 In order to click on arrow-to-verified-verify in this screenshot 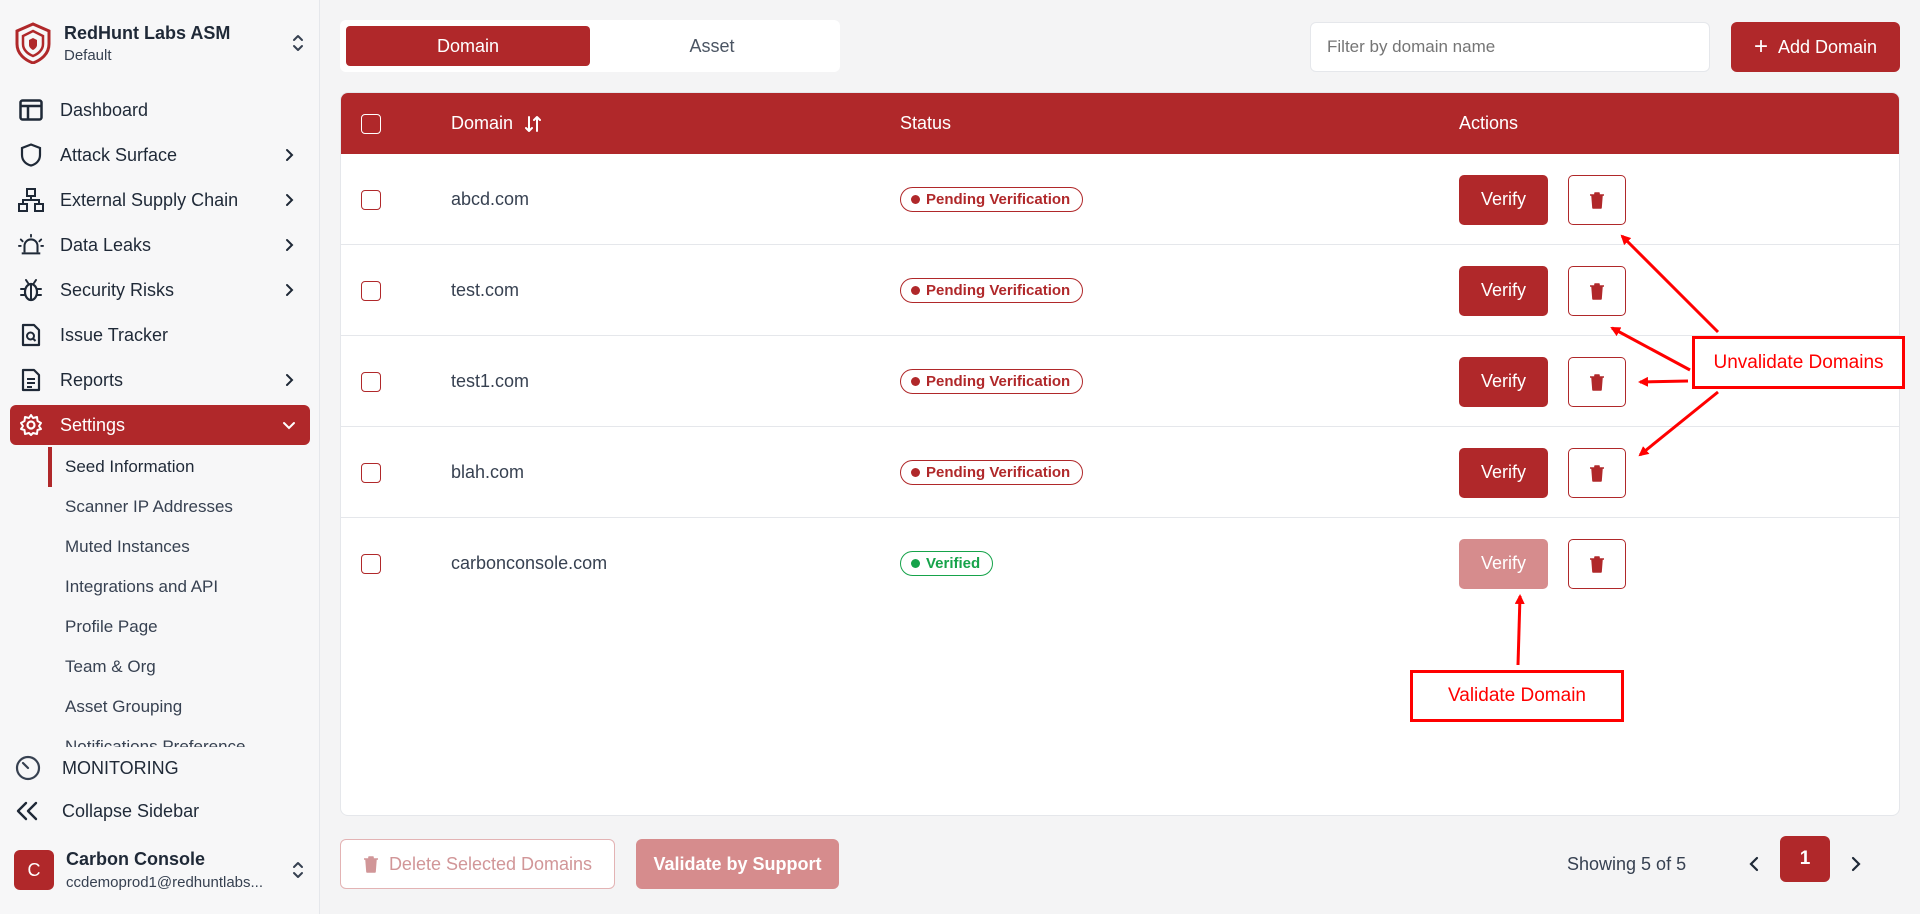, I will do `click(1519, 630)`.